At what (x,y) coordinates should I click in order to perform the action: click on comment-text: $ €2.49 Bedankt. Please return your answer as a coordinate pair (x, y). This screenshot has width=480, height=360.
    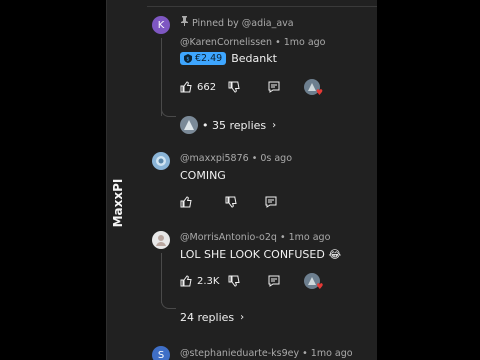
    Looking at the image, I should click on (228, 58).